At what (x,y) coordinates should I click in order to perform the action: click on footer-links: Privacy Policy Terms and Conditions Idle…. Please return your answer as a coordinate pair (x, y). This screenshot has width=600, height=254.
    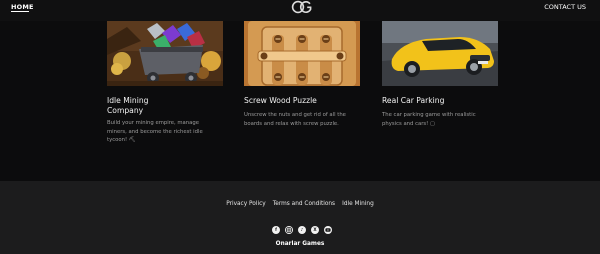
    Looking at the image, I should click on (300, 204).